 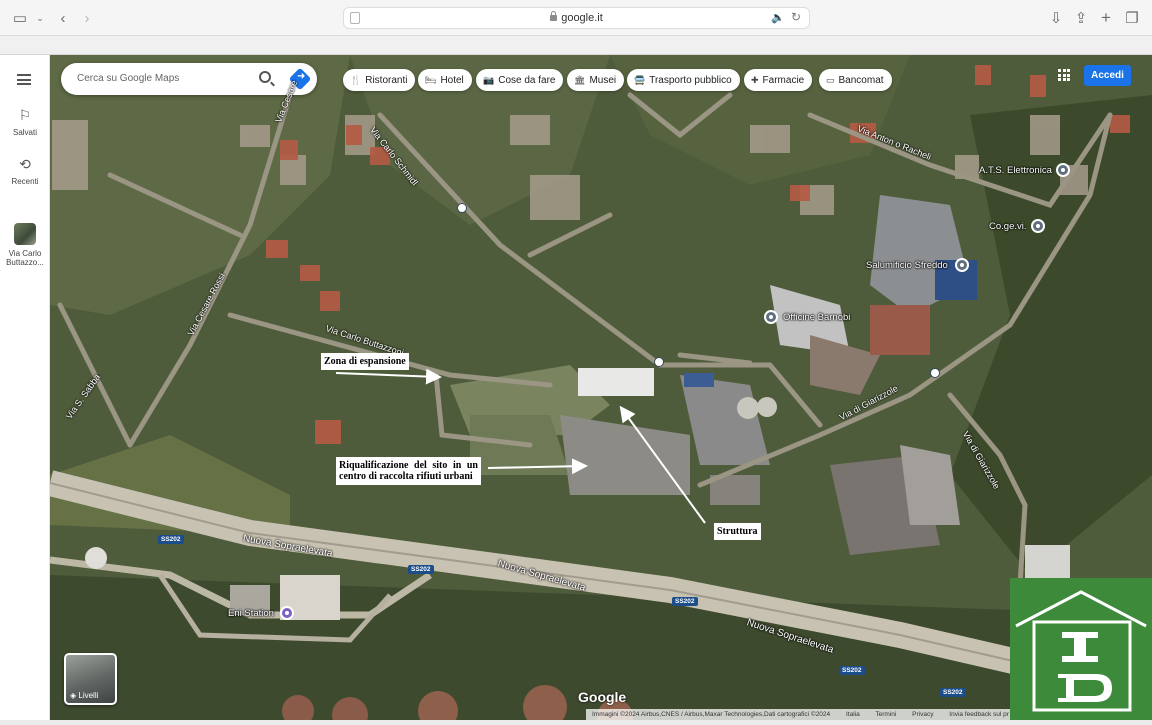 What do you see at coordinates (189, 79) in the screenshot?
I see `search-input: Cerca su Google Maps` at bounding box center [189, 79].